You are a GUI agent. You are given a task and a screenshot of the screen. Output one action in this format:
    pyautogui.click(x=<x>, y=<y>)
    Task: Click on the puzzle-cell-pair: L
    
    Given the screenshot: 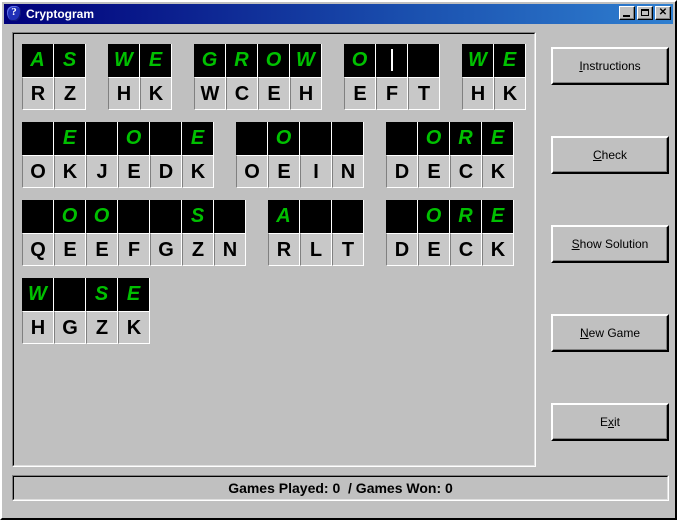 What is the action you would take?
    pyautogui.click(x=316, y=233)
    